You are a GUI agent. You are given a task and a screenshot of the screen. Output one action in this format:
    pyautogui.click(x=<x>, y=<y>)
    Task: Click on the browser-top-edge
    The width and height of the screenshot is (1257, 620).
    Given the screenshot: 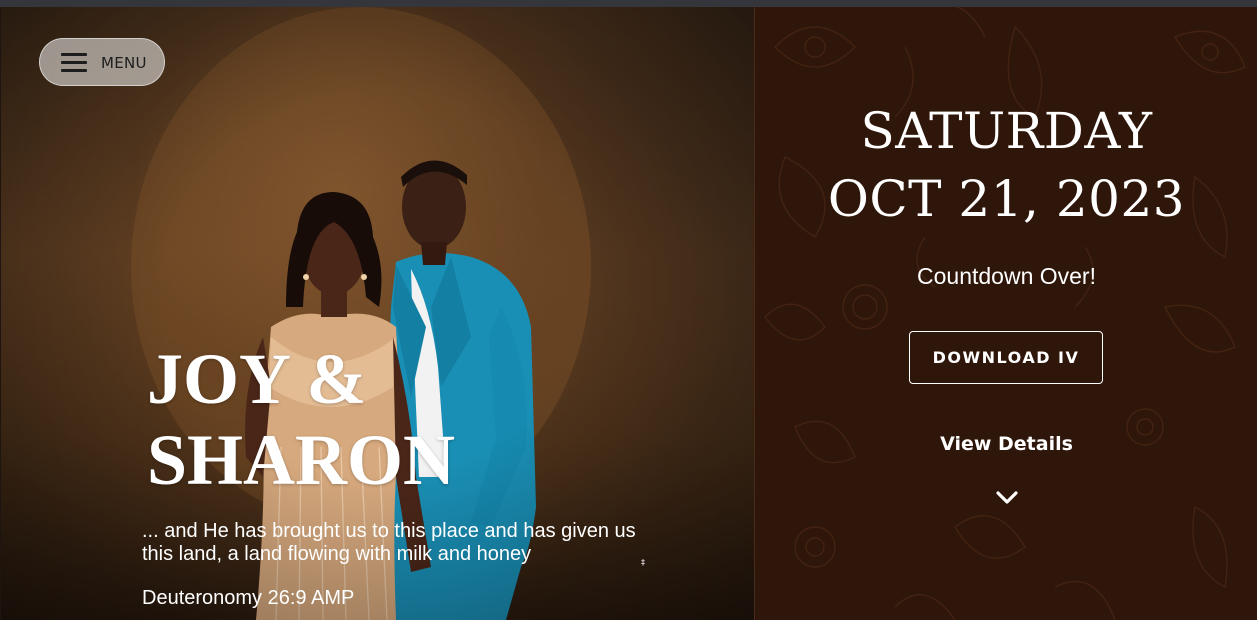 What is the action you would take?
    pyautogui.click(x=628, y=3)
    